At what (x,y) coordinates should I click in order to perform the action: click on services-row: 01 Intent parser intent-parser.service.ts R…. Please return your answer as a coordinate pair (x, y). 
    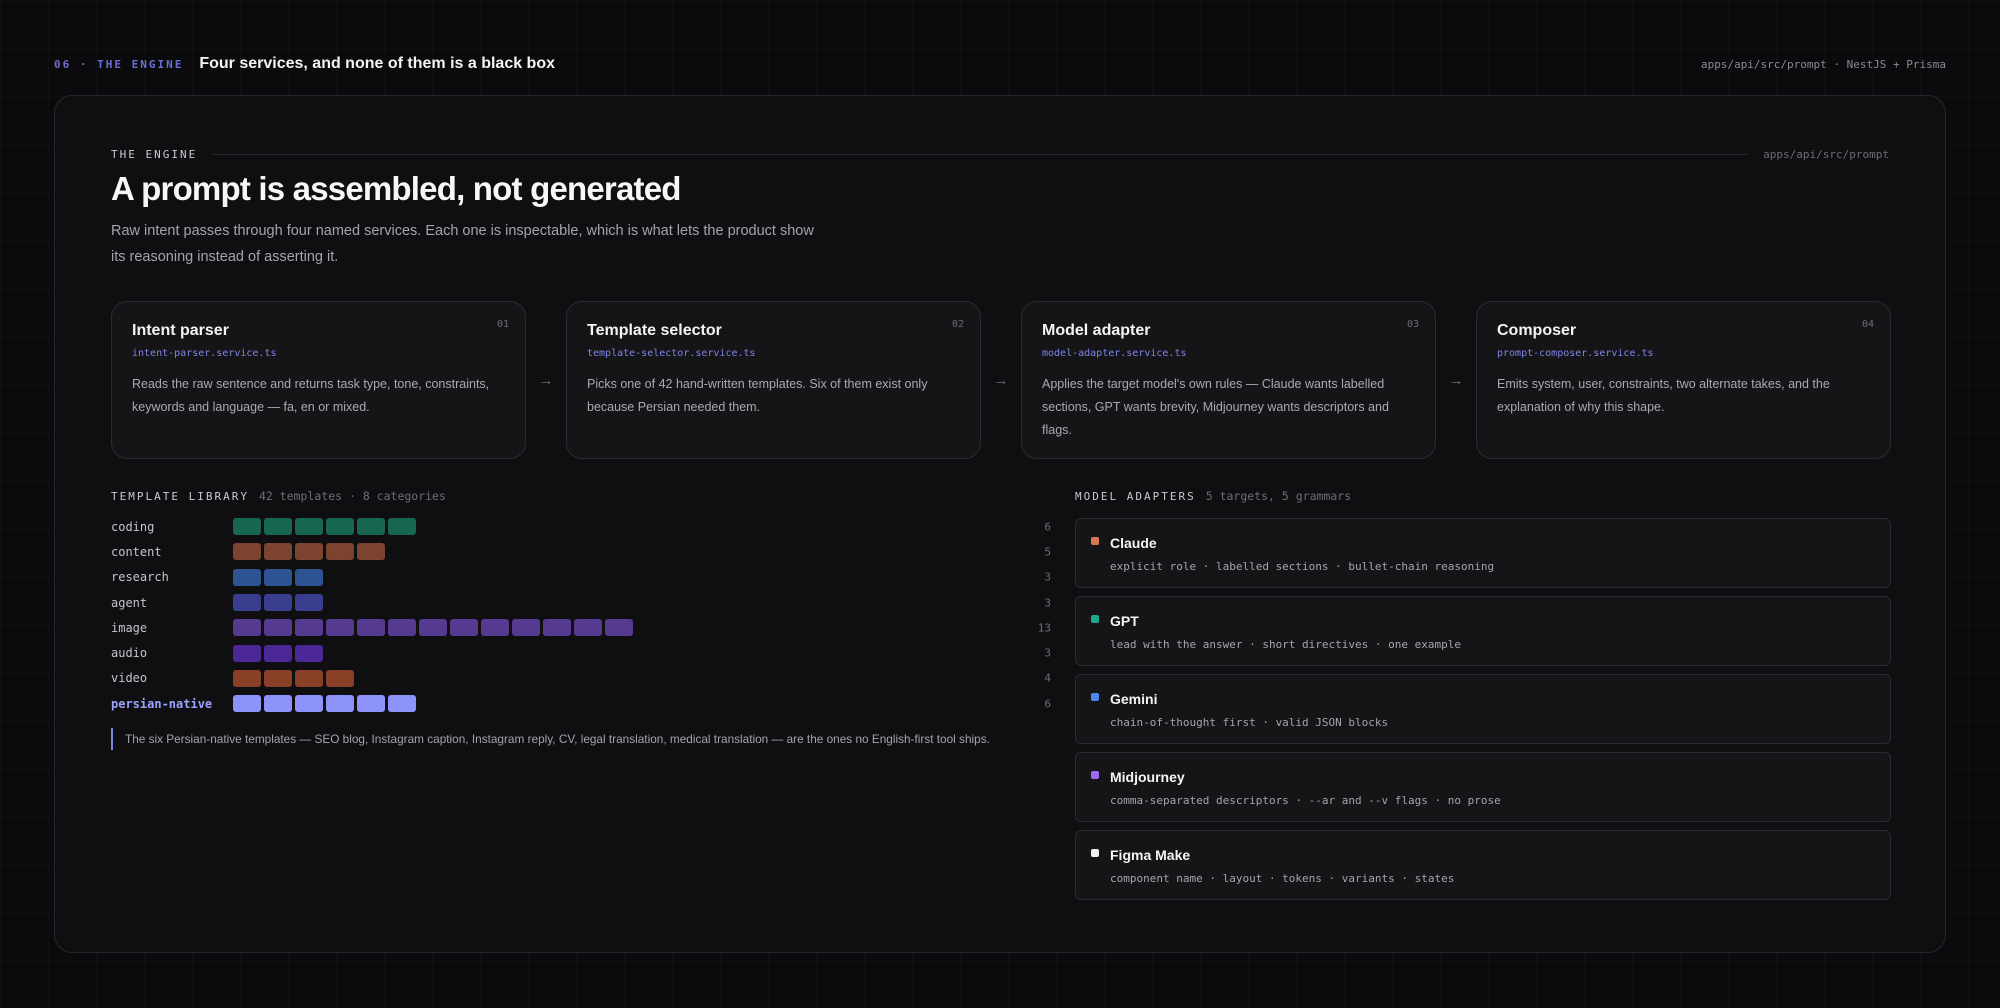
    Looking at the image, I should click on (1001, 380).